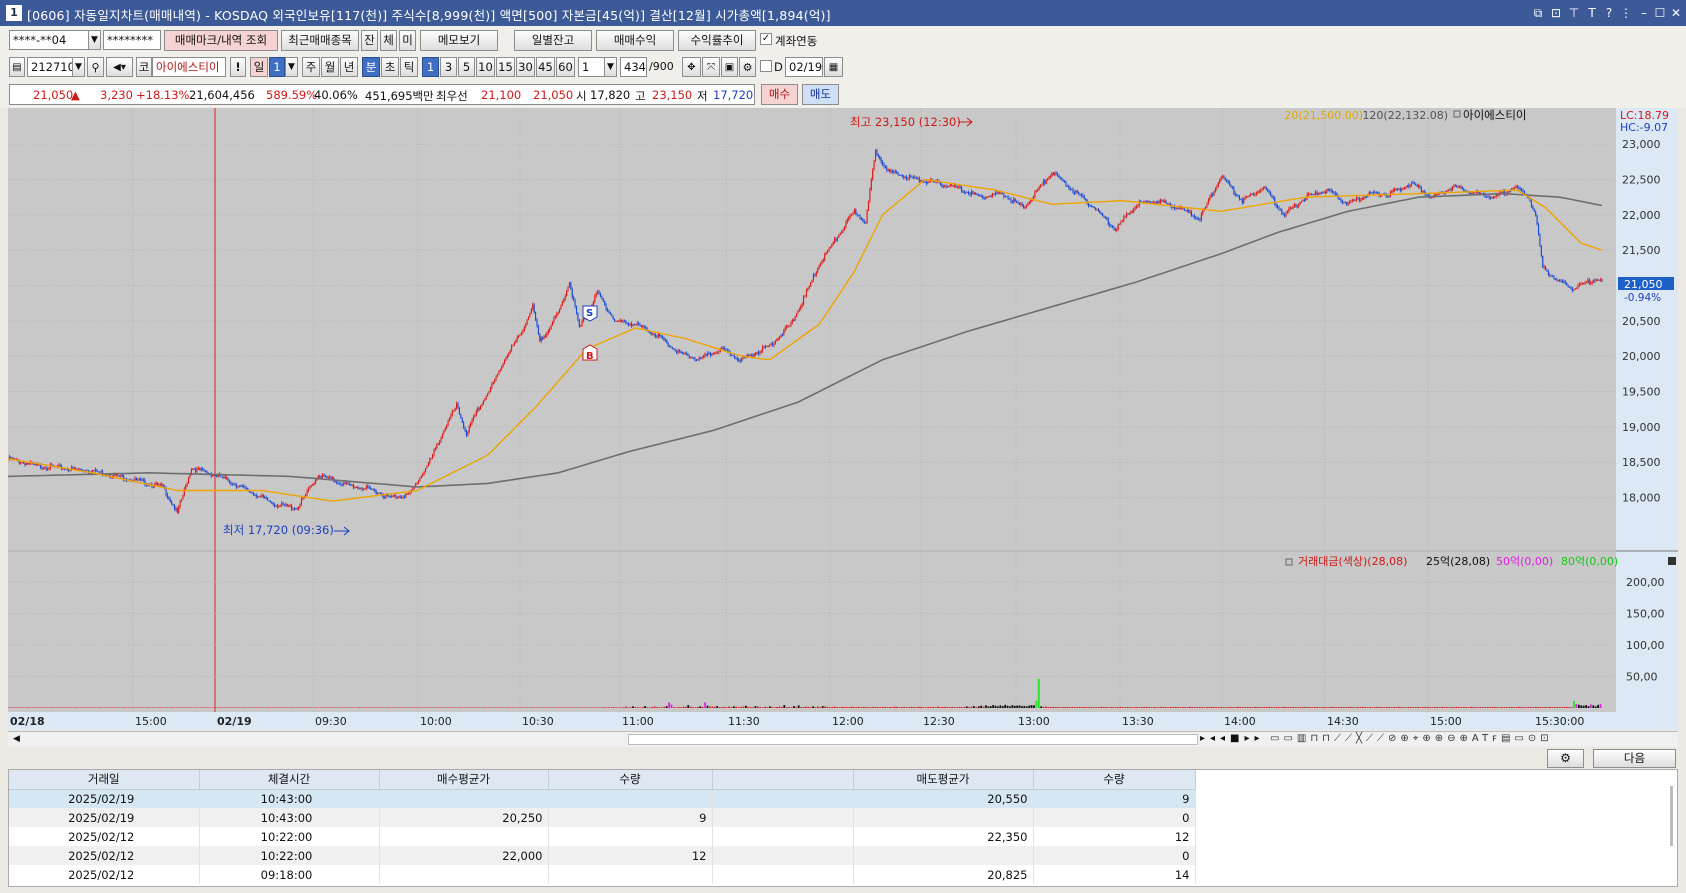 Image resolution: width=1686 pixels, height=893 pixels. I want to click on next-button: 다음, so click(1634, 758).